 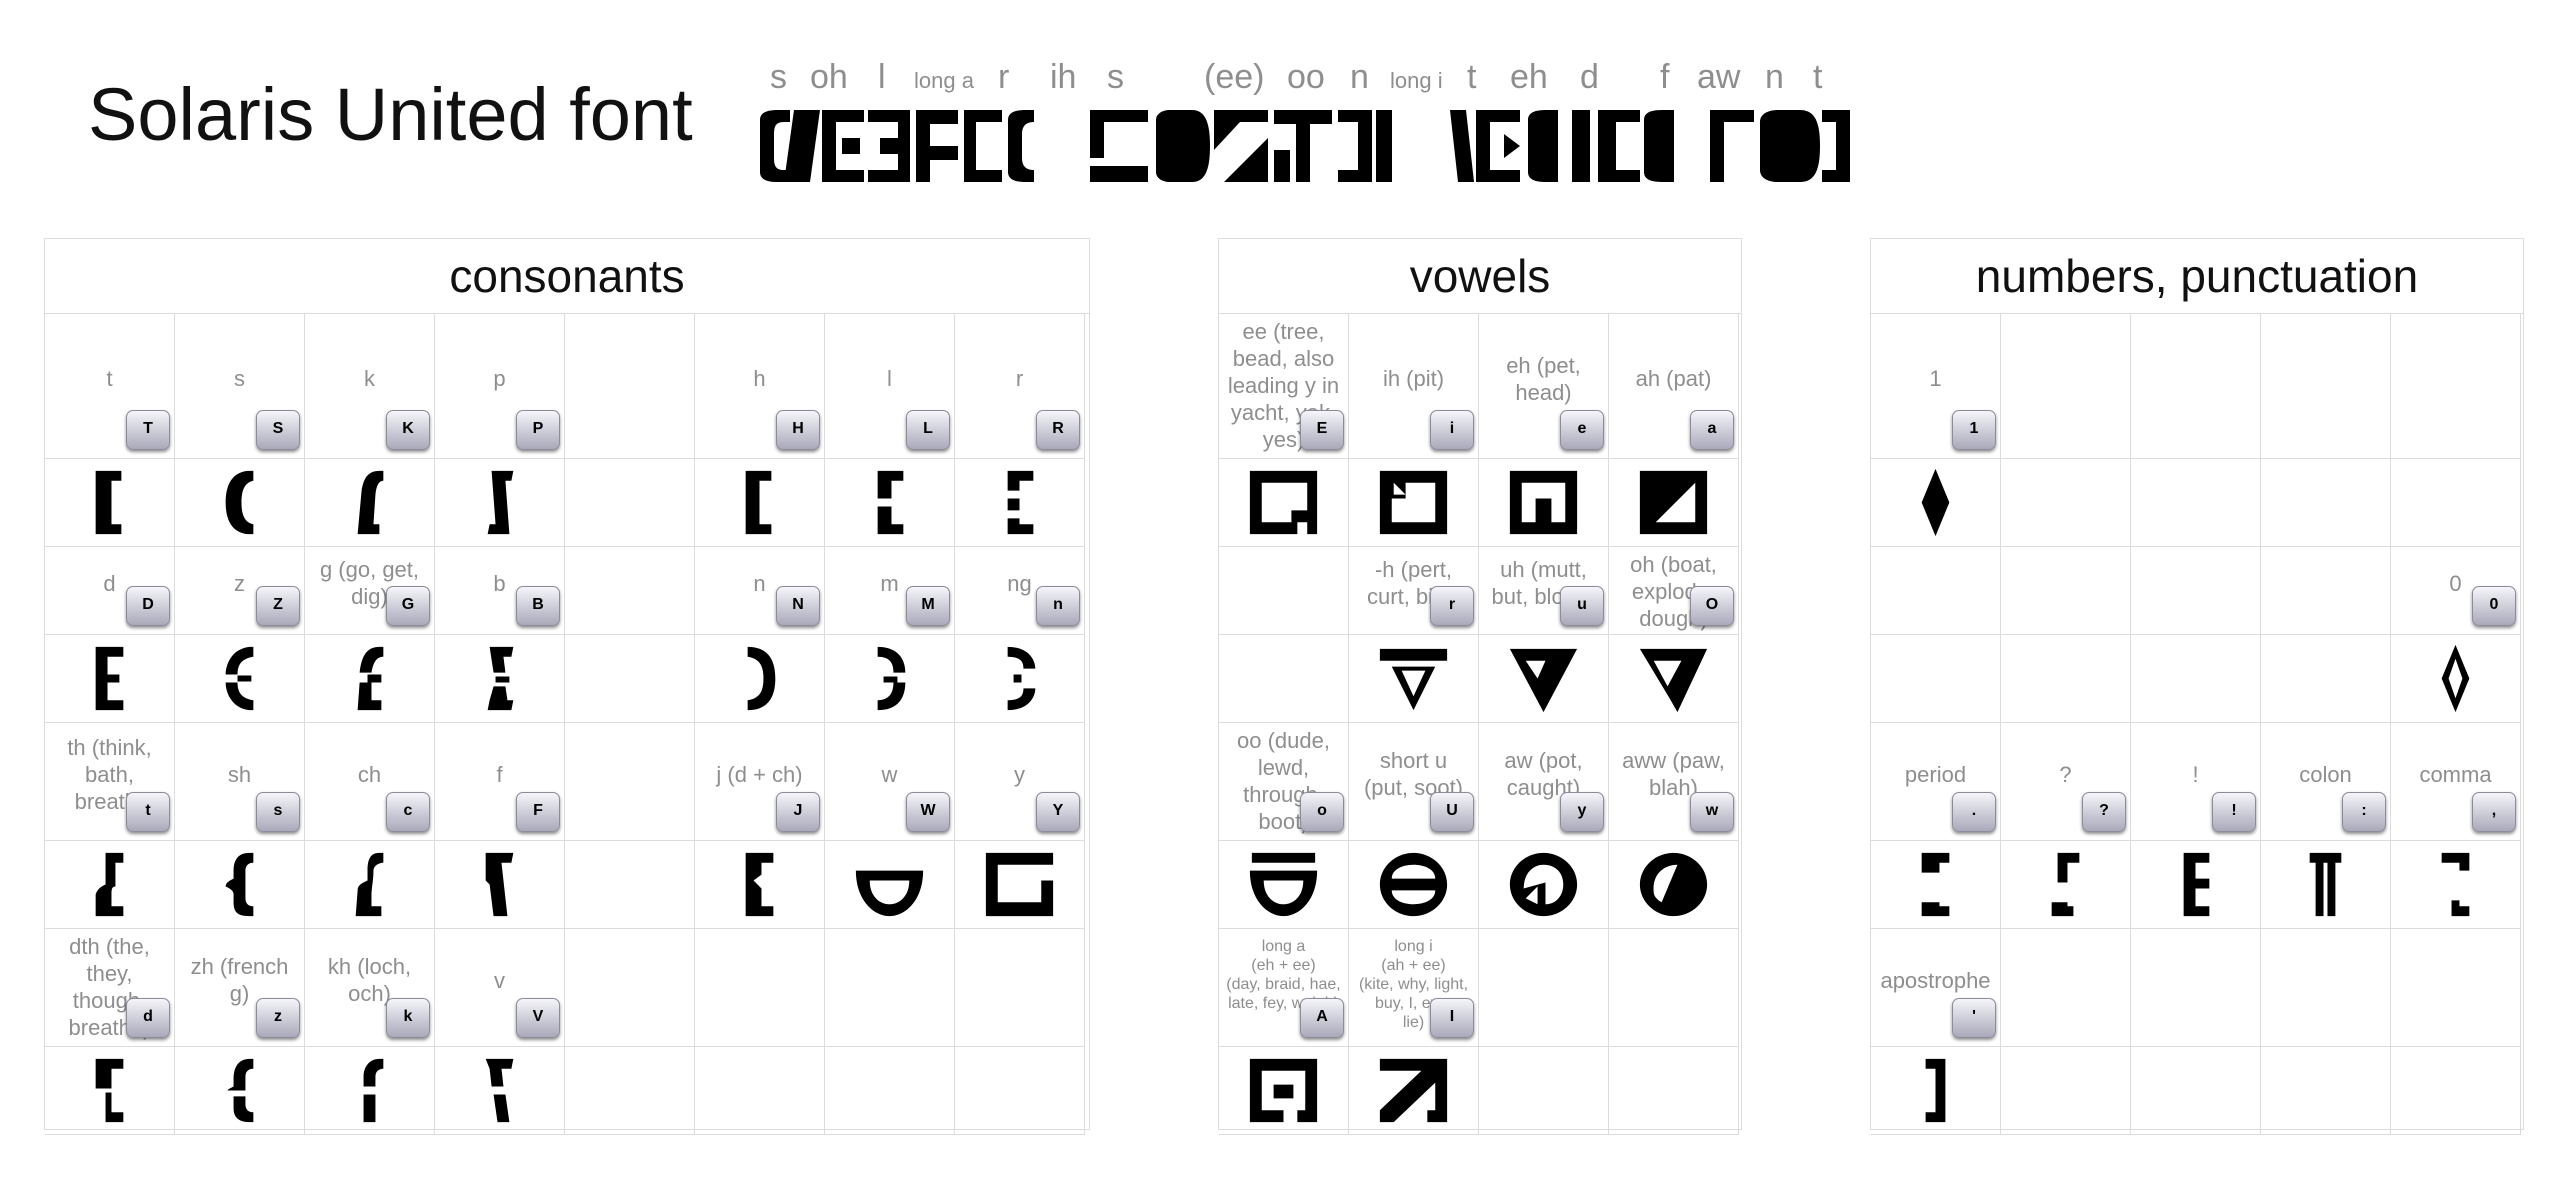 I want to click on label-cell: j (d + ch) J, so click(x=760, y=782).